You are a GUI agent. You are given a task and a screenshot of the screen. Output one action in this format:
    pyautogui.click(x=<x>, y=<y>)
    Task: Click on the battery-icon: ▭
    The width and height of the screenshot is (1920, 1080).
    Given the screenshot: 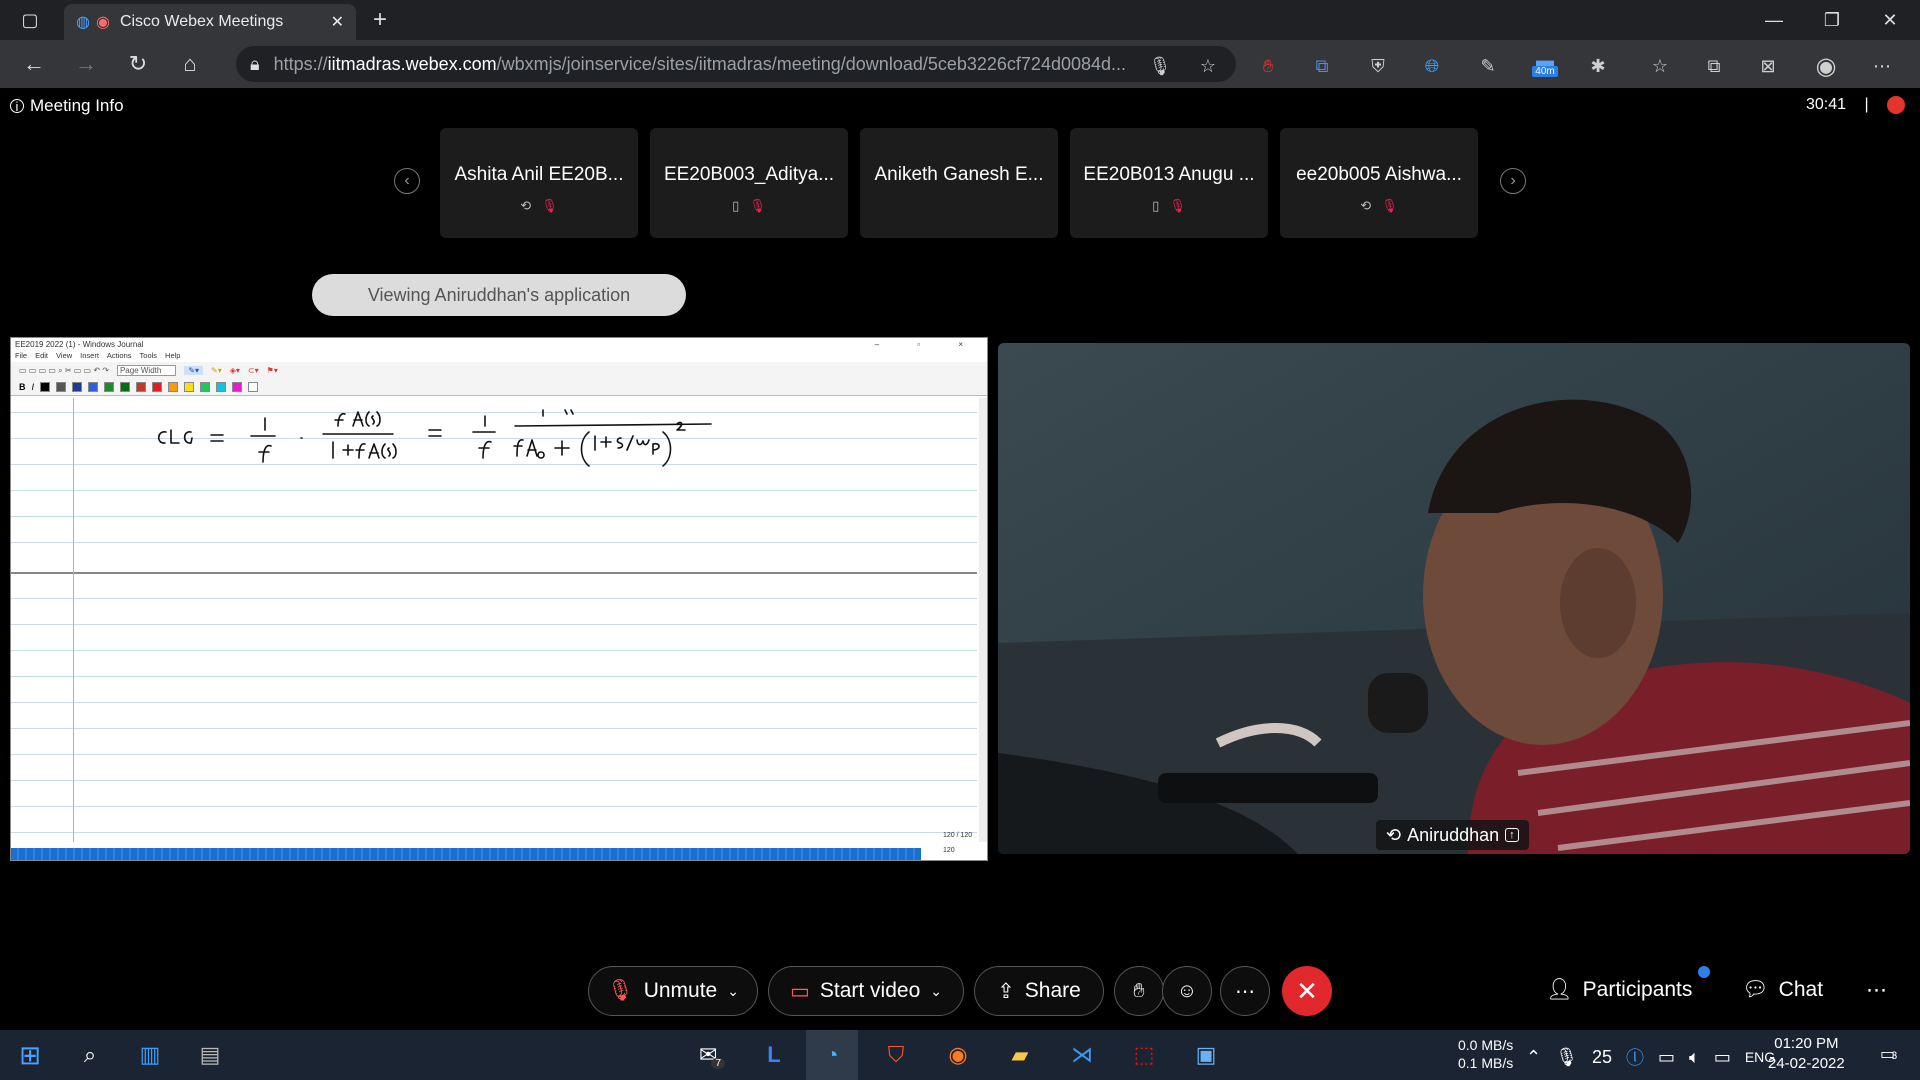 What is the action you would take?
    pyautogui.click(x=1666, y=1057)
    